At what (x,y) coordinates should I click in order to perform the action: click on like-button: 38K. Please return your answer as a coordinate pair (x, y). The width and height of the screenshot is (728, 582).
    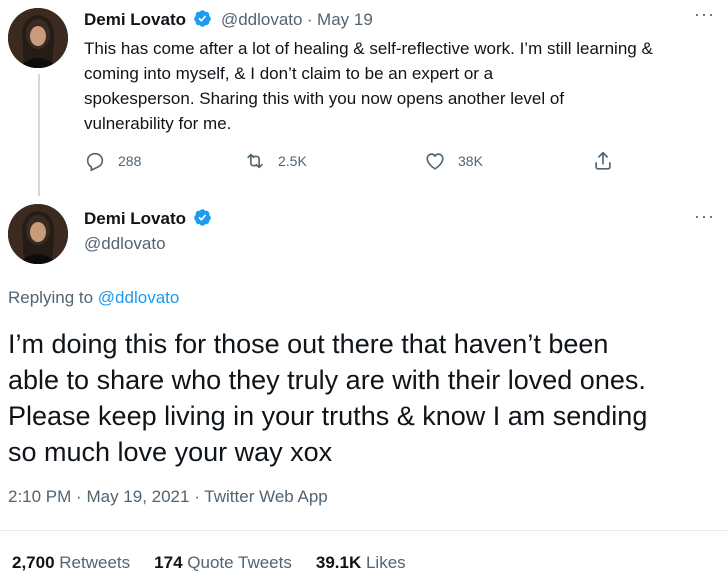
    Looking at the image, I should click on (453, 161).